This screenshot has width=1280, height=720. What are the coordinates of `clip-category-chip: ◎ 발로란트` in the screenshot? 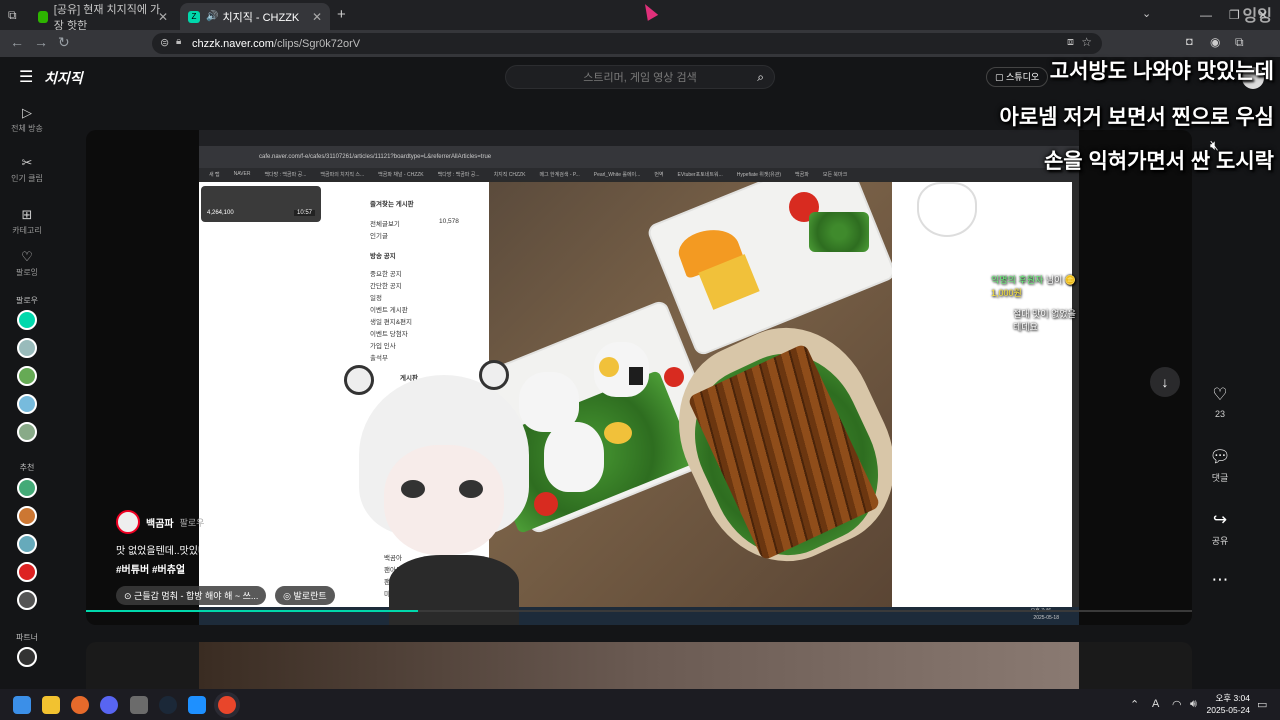 It's located at (305, 595).